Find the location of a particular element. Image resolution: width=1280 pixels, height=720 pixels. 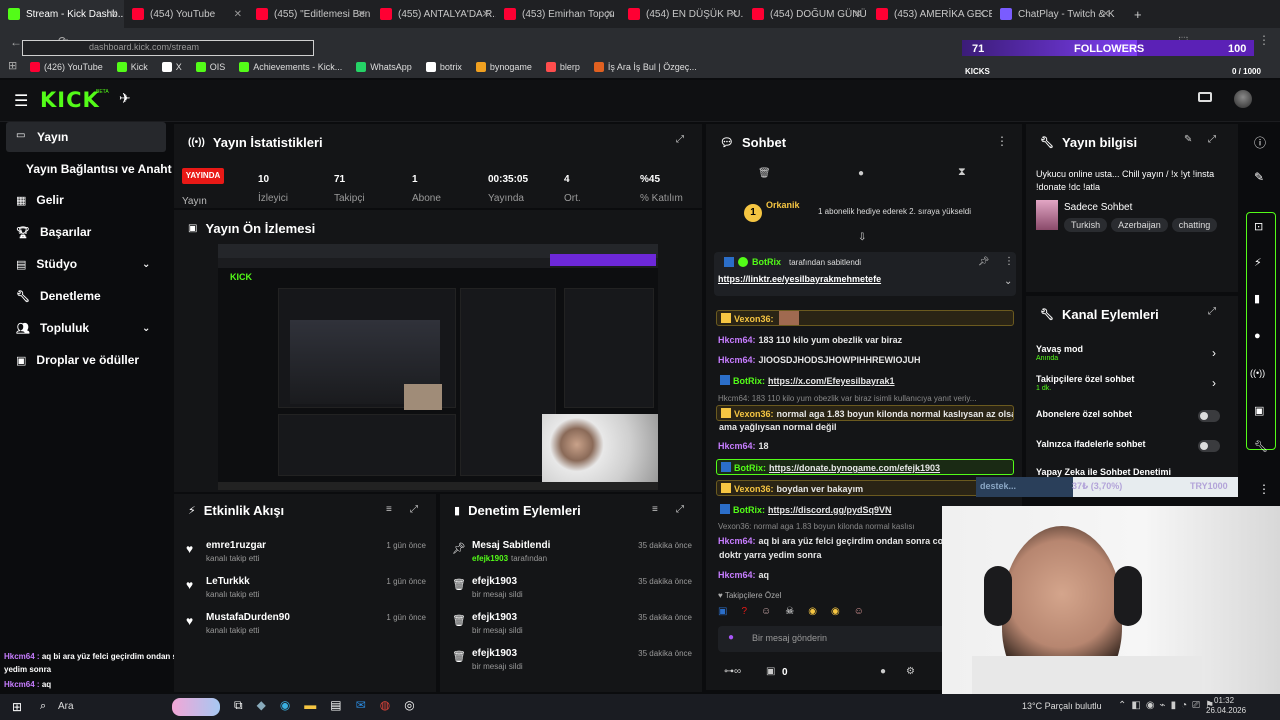

sidebar-item-basarilar: 🏆︎ Başarılar is located at coordinates (86, 232).